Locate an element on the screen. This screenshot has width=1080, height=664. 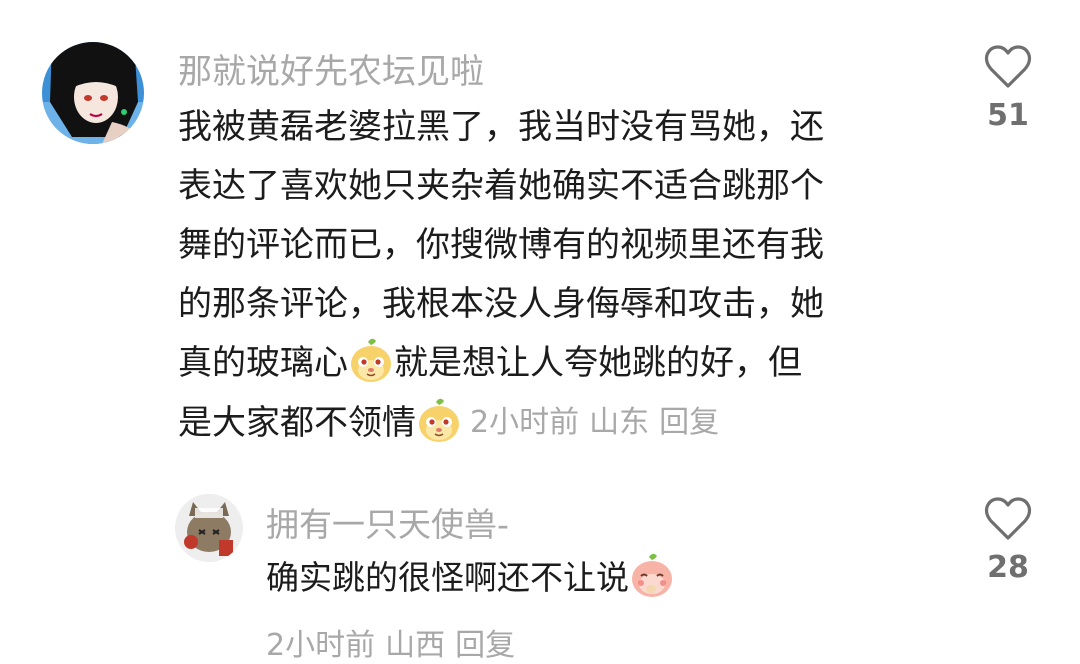
comment-username: 拥有一只天使兽- is located at coordinates (387, 522).